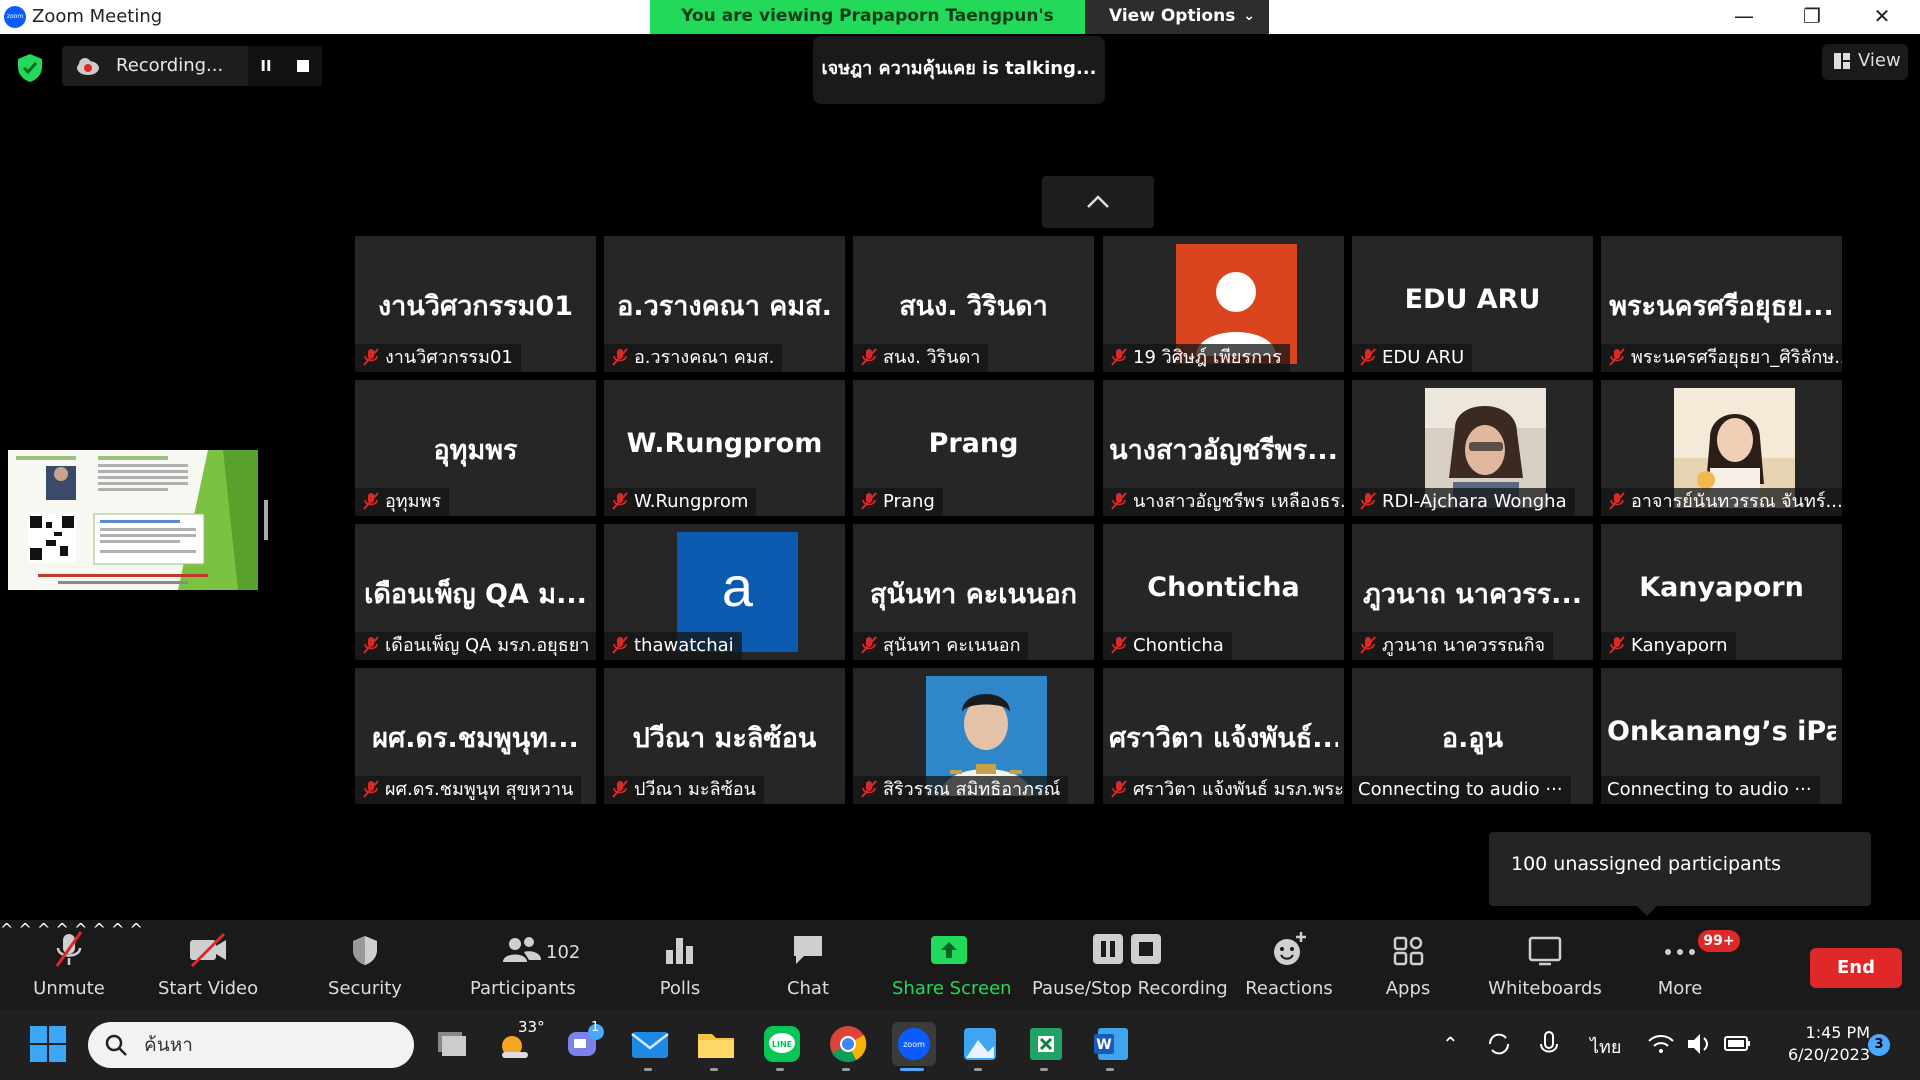  Describe the element at coordinates (1103, 1045) in the screenshot. I see `svg-text: W` at that location.